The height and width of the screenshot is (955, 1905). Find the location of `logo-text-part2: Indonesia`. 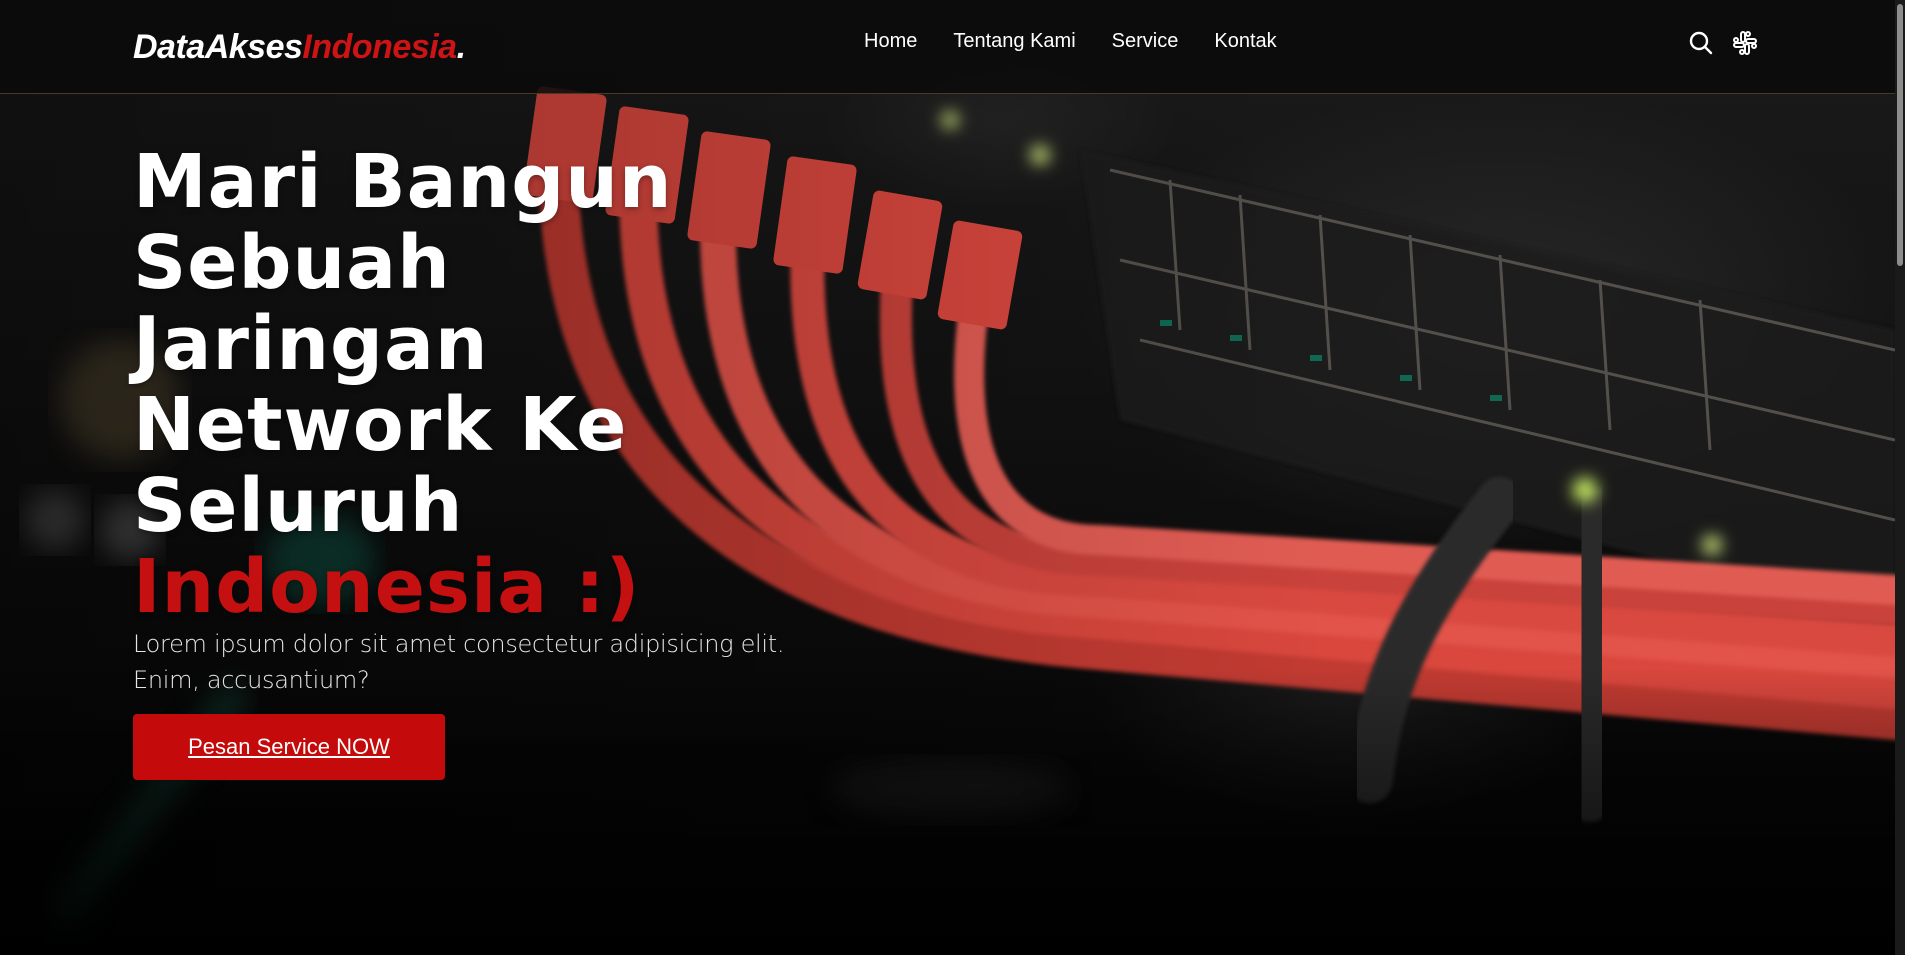

logo-text-part2: Indonesia is located at coordinates (379, 47).